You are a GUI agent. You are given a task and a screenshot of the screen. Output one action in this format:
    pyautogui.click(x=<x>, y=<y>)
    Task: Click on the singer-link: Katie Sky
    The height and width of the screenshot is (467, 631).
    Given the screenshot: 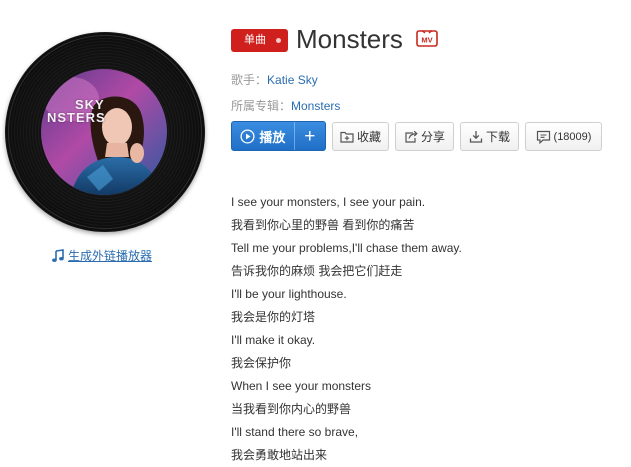 What is the action you would take?
    pyautogui.click(x=292, y=80)
    